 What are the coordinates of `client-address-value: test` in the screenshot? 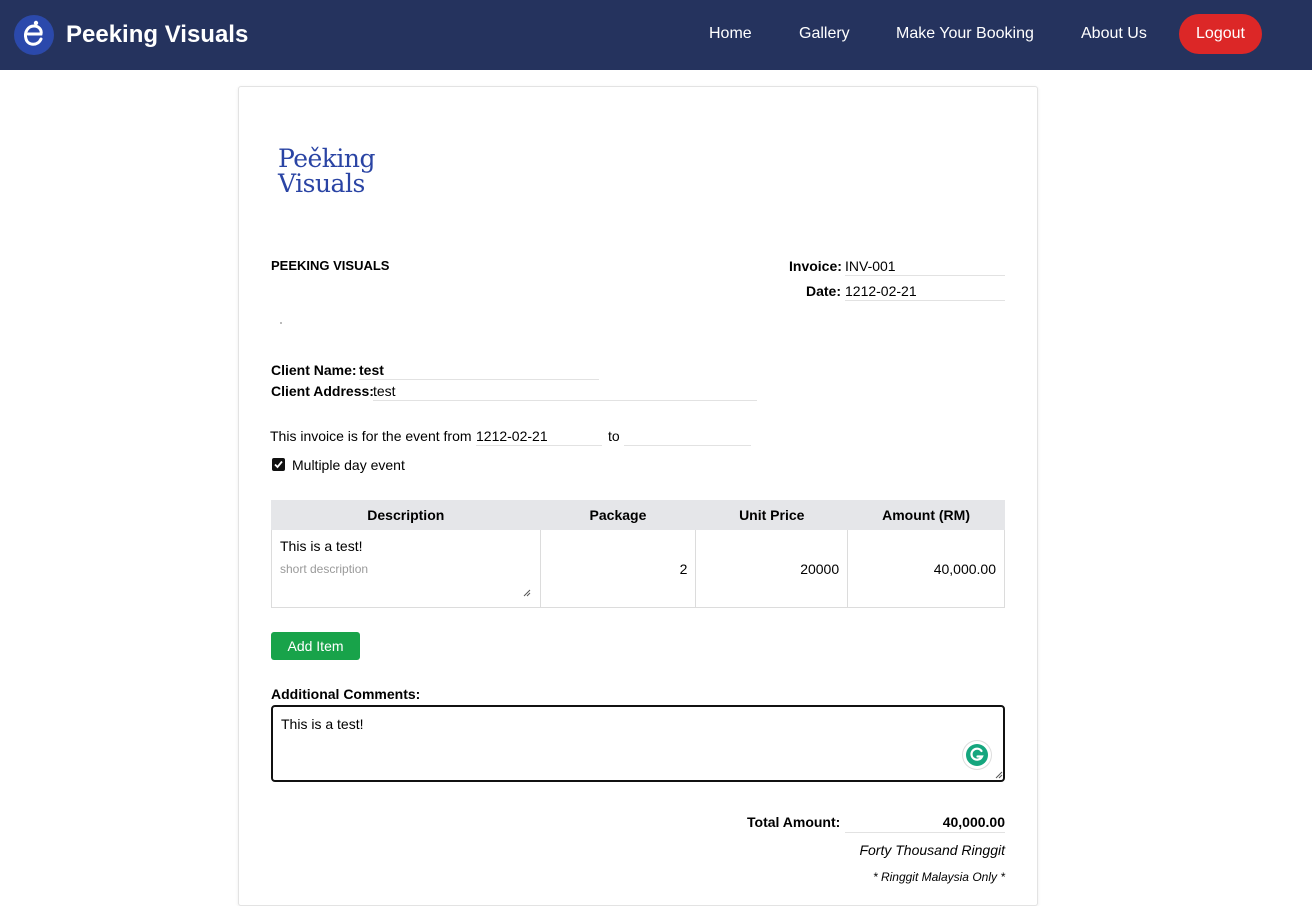 It's located at (384, 391).